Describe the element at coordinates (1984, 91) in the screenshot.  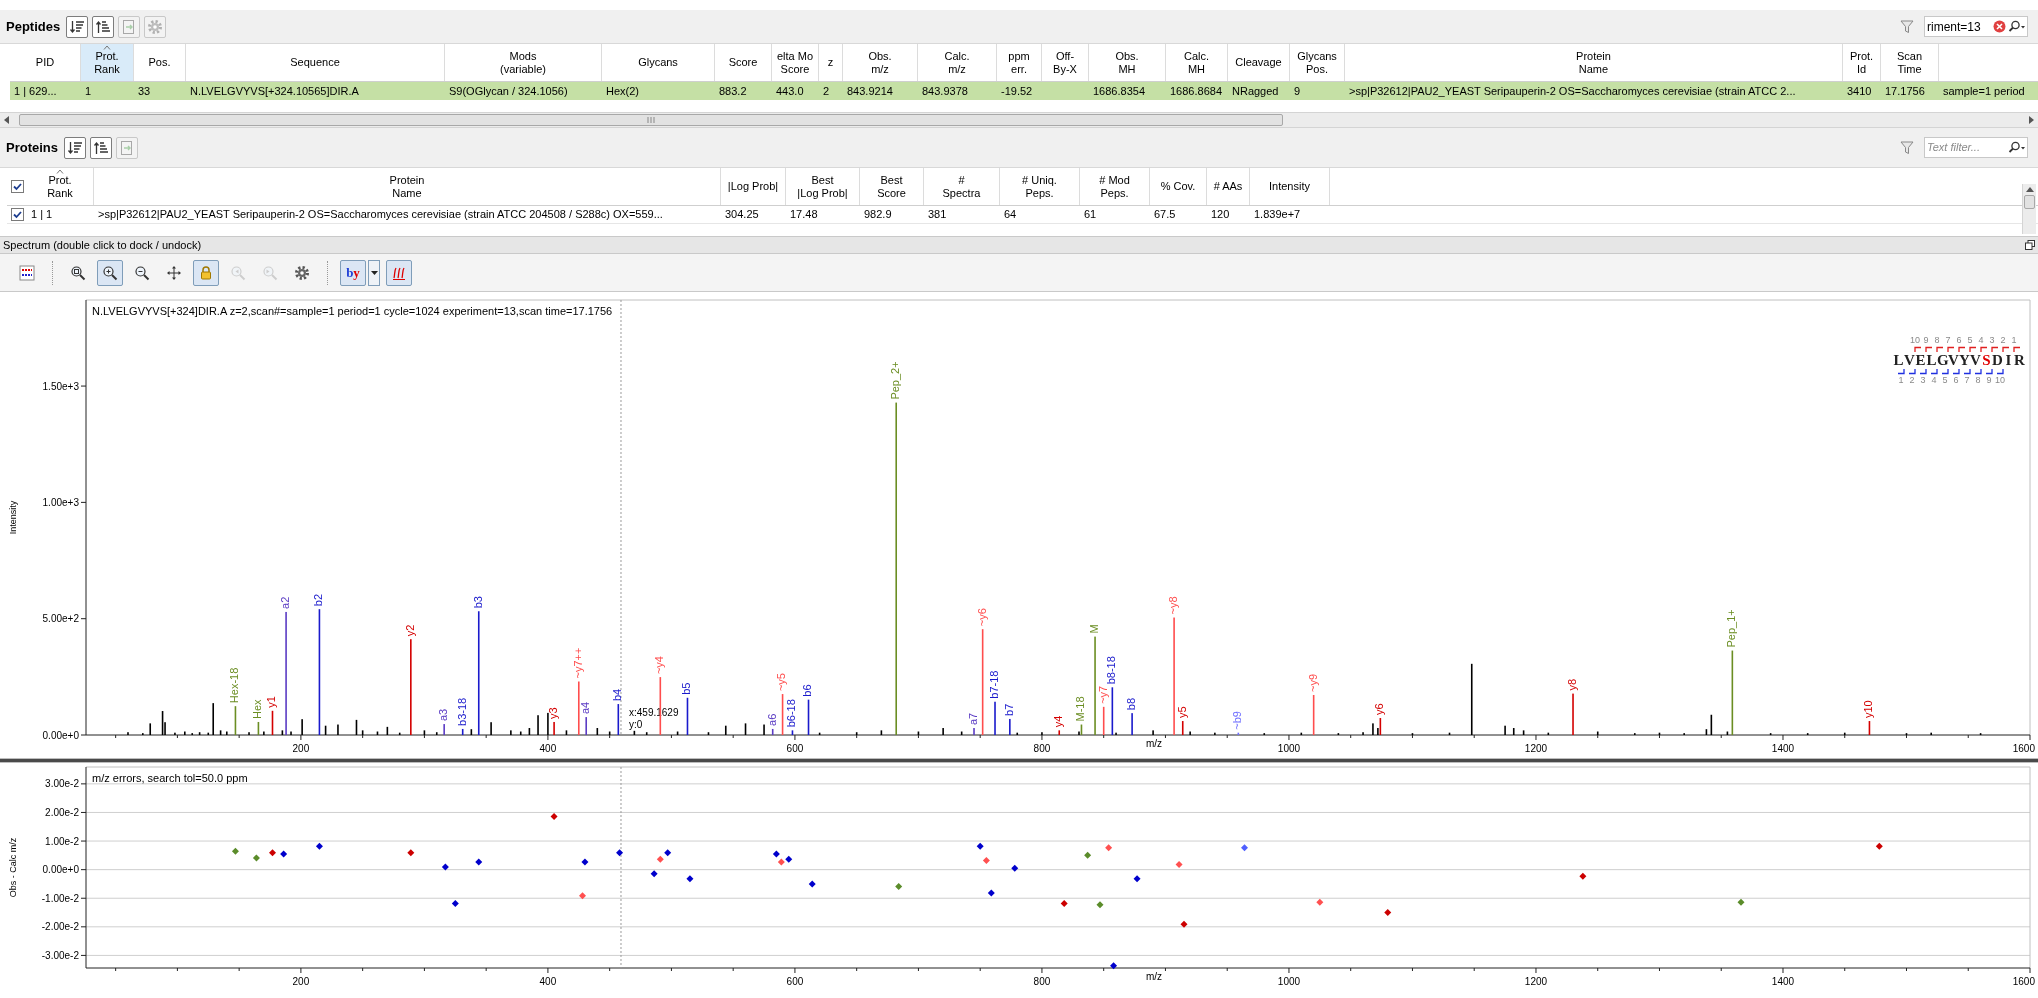
I see `table-cell-text: sample=1 period` at that location.